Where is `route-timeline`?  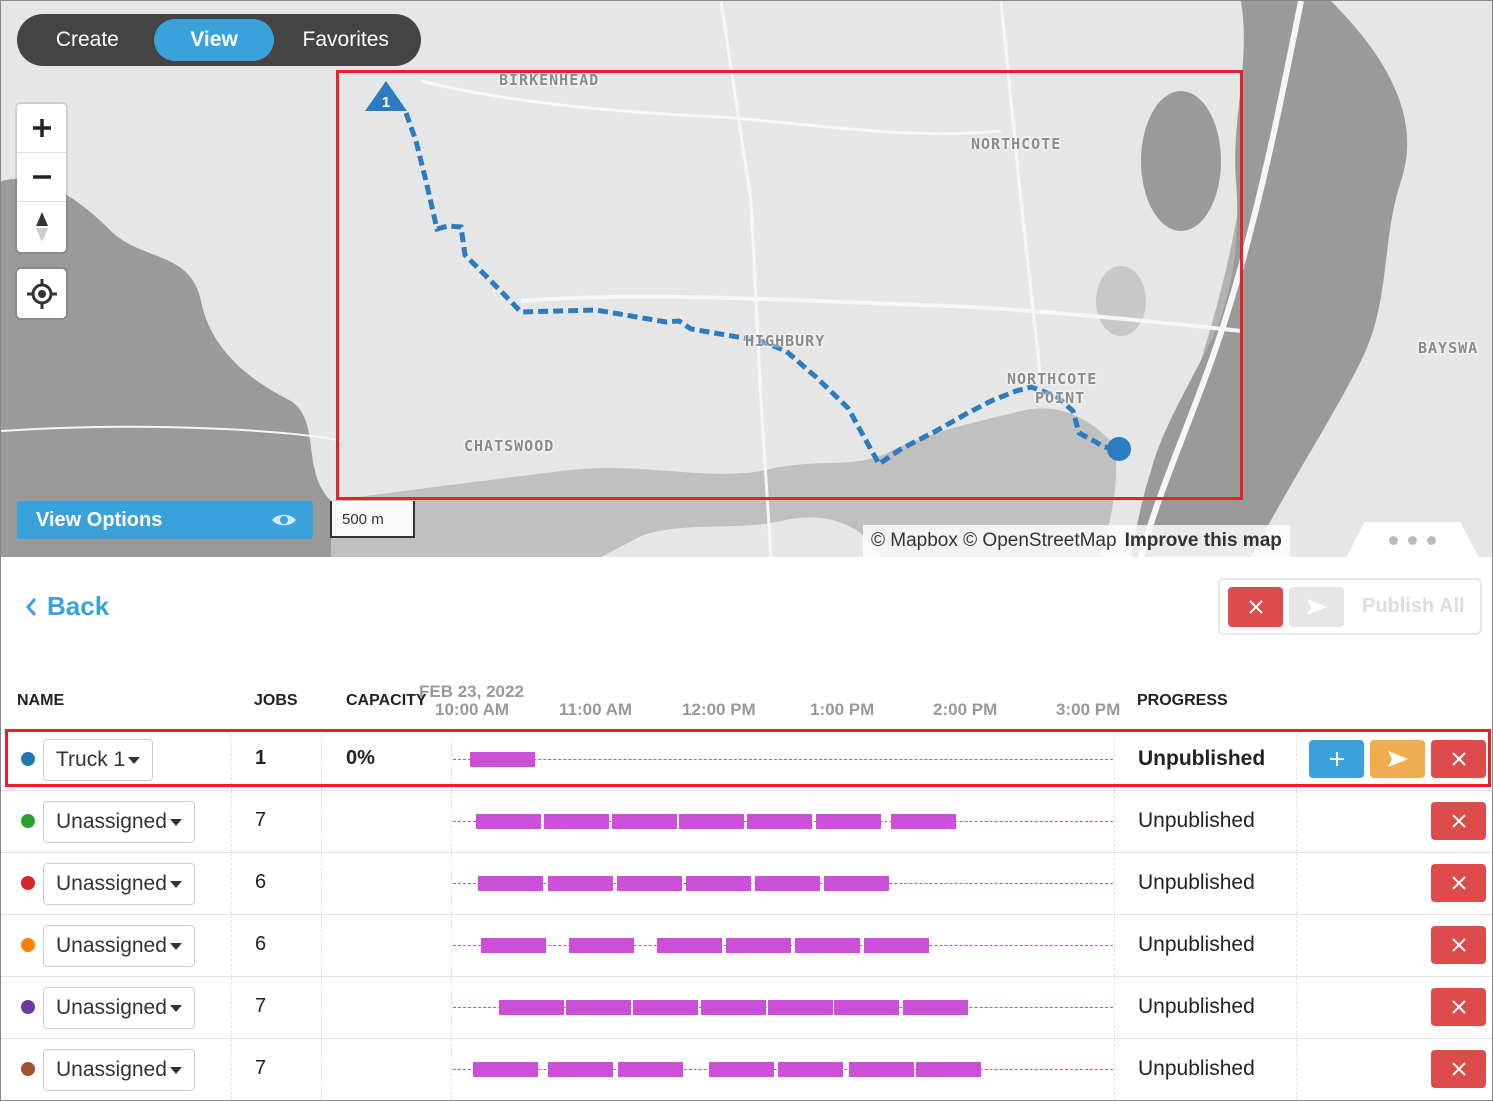
route-timeline is located at coordinates (783, 821).